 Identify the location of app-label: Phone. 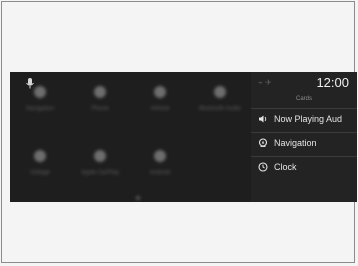
(100, 109).